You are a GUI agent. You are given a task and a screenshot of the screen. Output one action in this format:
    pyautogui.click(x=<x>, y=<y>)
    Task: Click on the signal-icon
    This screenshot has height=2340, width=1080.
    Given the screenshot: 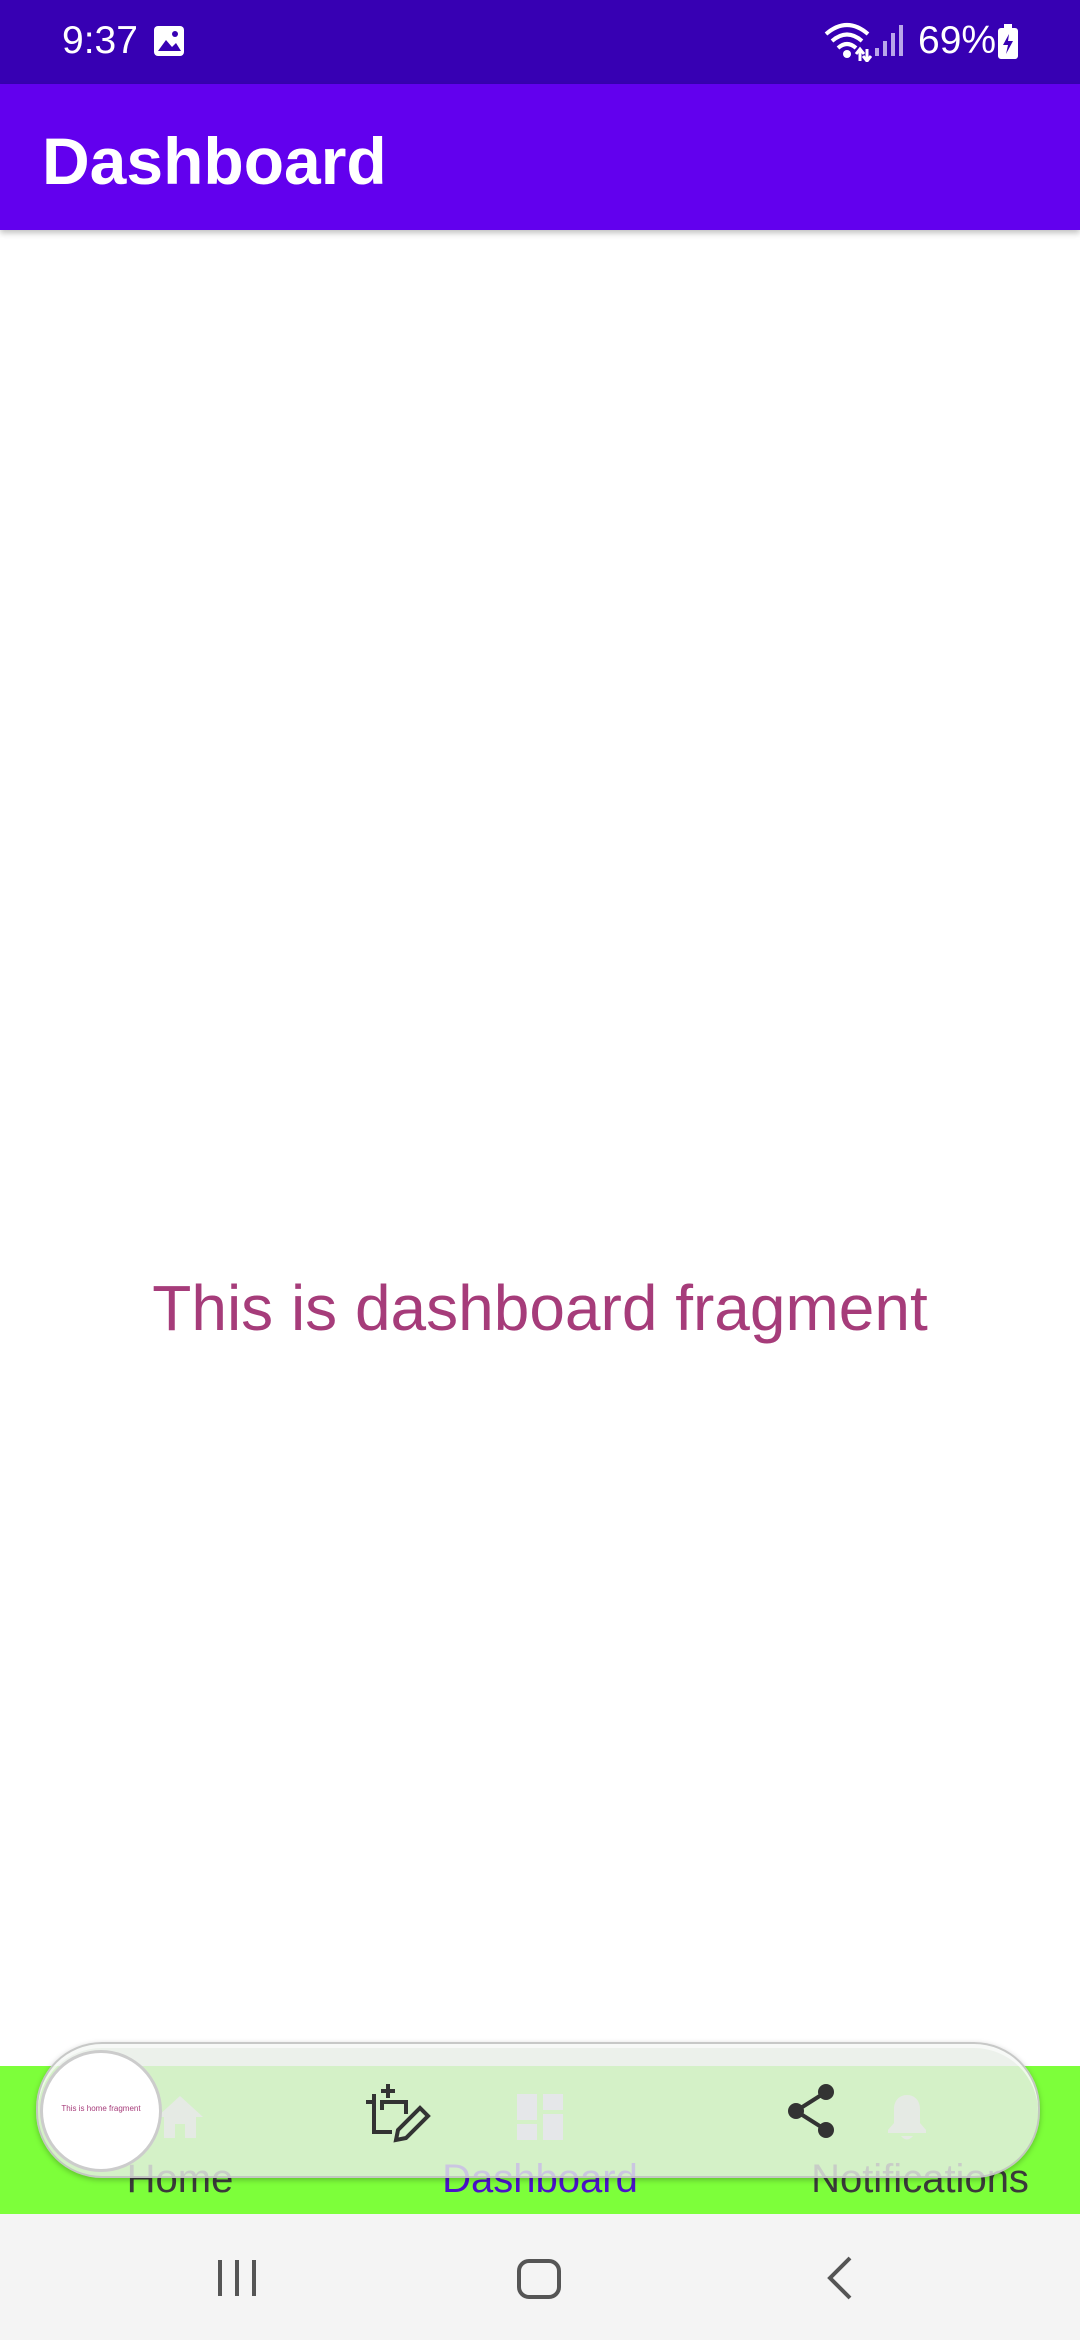 What is the action you would take?
    pyautogui.click(x=889, y=40)
    